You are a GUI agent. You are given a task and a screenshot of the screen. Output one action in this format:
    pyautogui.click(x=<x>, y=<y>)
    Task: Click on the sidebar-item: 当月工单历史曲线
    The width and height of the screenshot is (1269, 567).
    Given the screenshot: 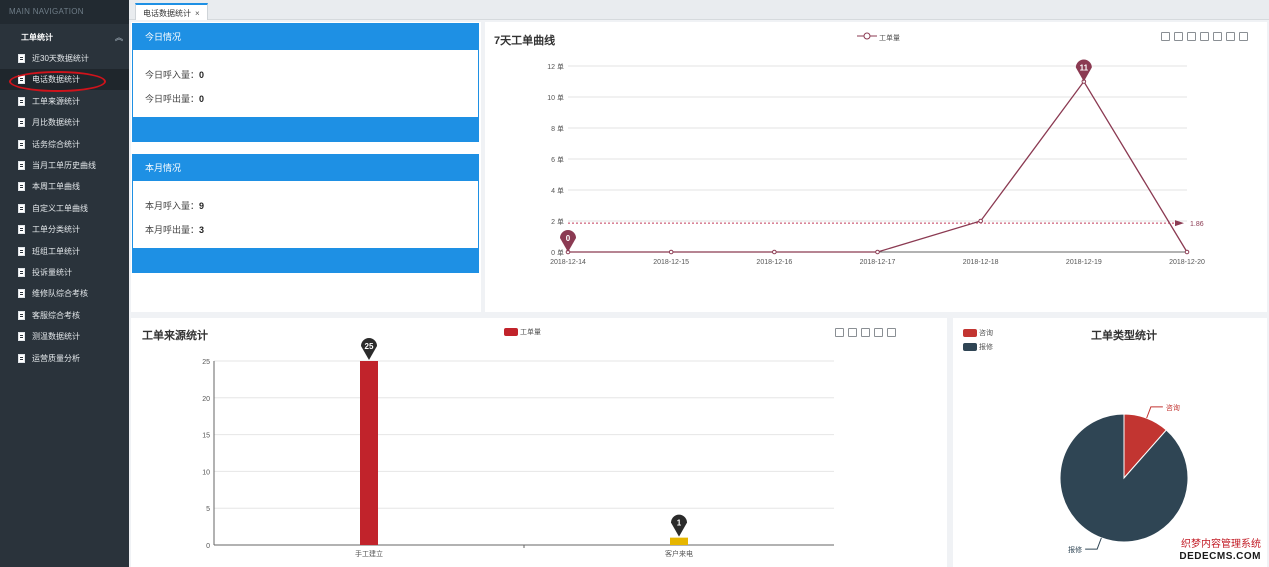 What is the action you would take?
    pyautogui.click(x=64, y=165)
    